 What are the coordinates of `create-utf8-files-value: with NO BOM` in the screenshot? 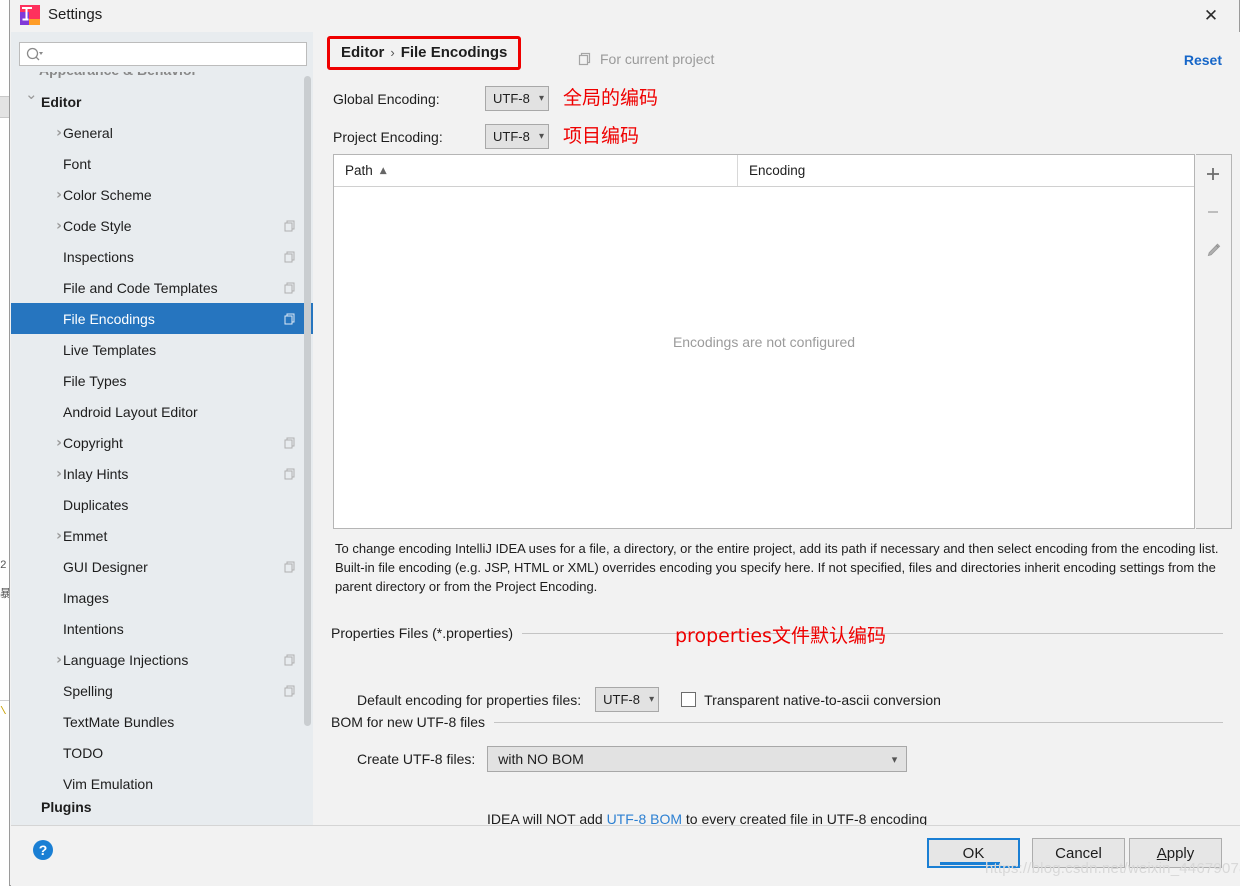 It's located at (541, 759).